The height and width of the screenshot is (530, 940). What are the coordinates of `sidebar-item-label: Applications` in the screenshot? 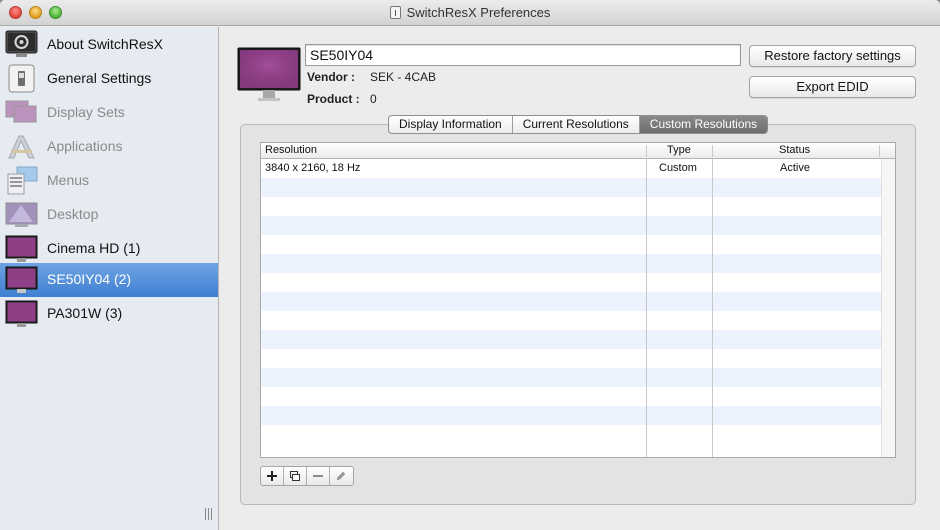 It's located at (85, 146).